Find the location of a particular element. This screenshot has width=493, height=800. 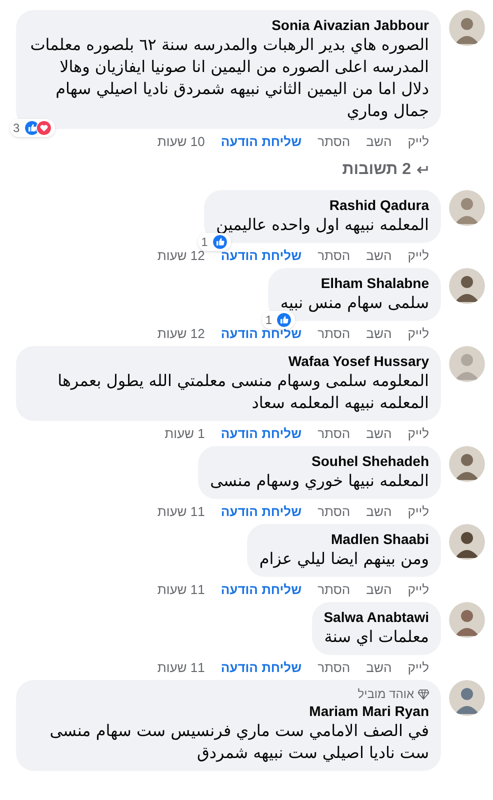

comment-text: في الصف الامامي ست ماري فرنسيس ست سهام منسى ست ناديا اصيلي ست نبيهه شمردق is located at coordinates (238, 742).